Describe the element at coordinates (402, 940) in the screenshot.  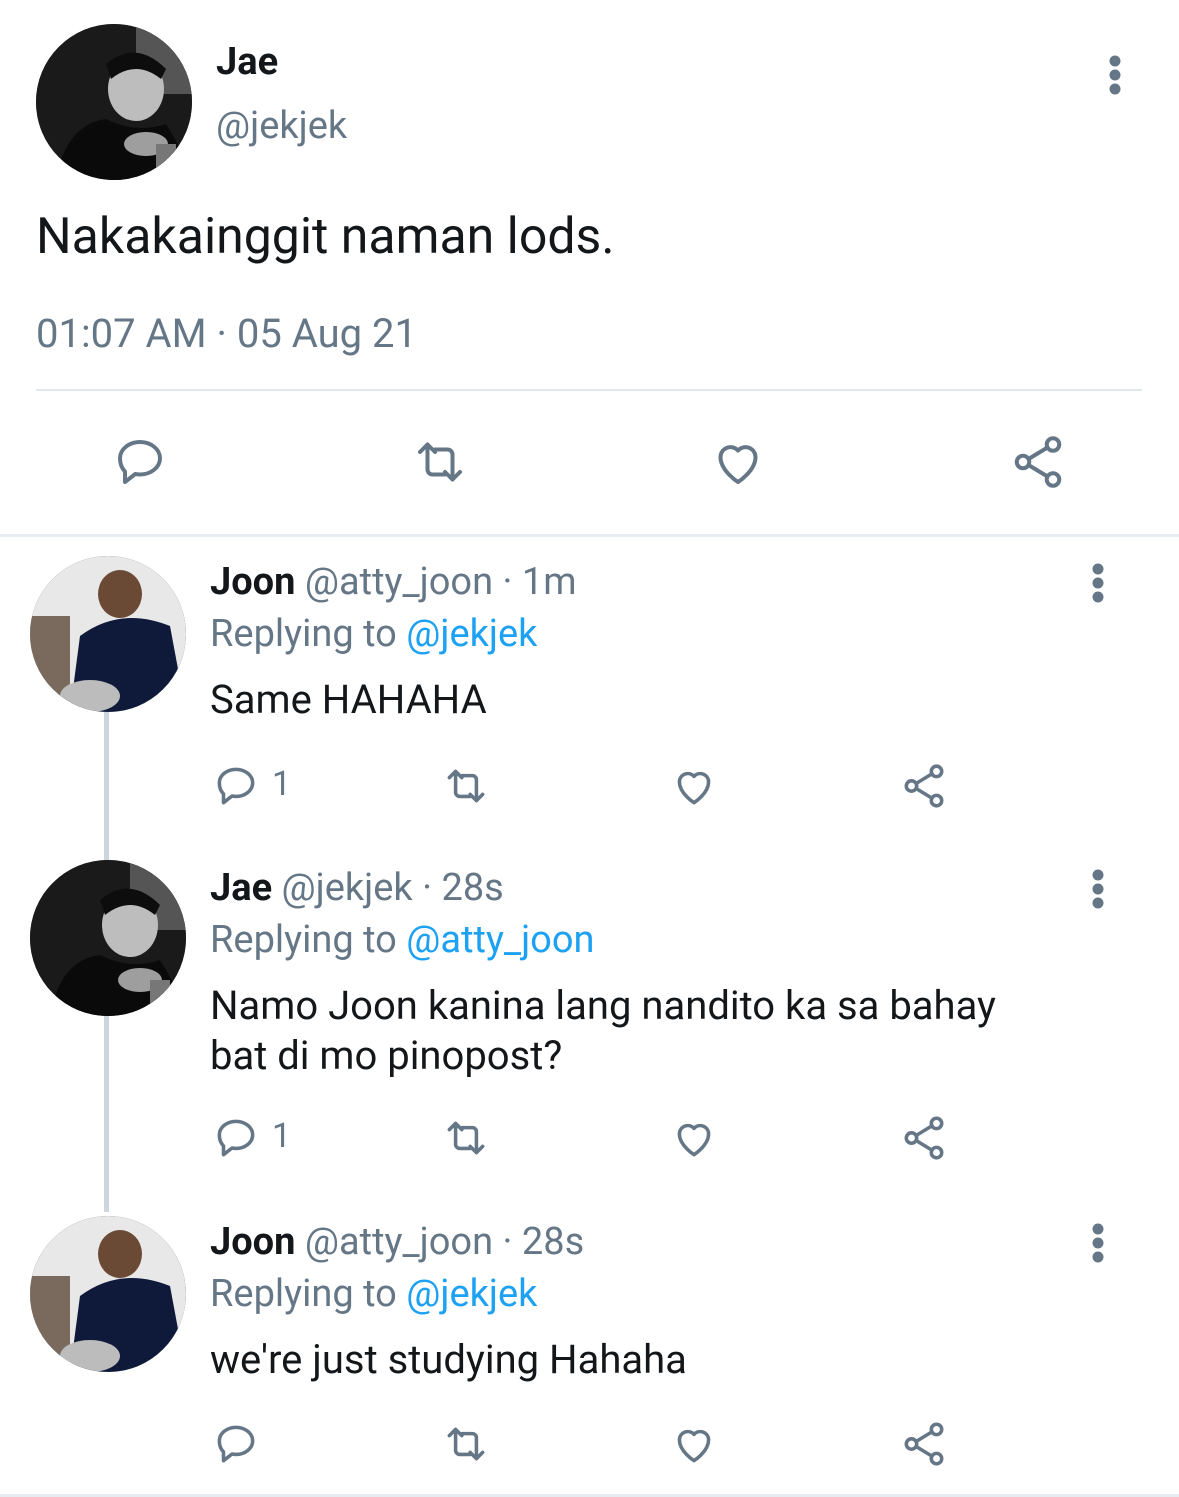
I see `replying-to: Replying to @atty_joon` at that location.